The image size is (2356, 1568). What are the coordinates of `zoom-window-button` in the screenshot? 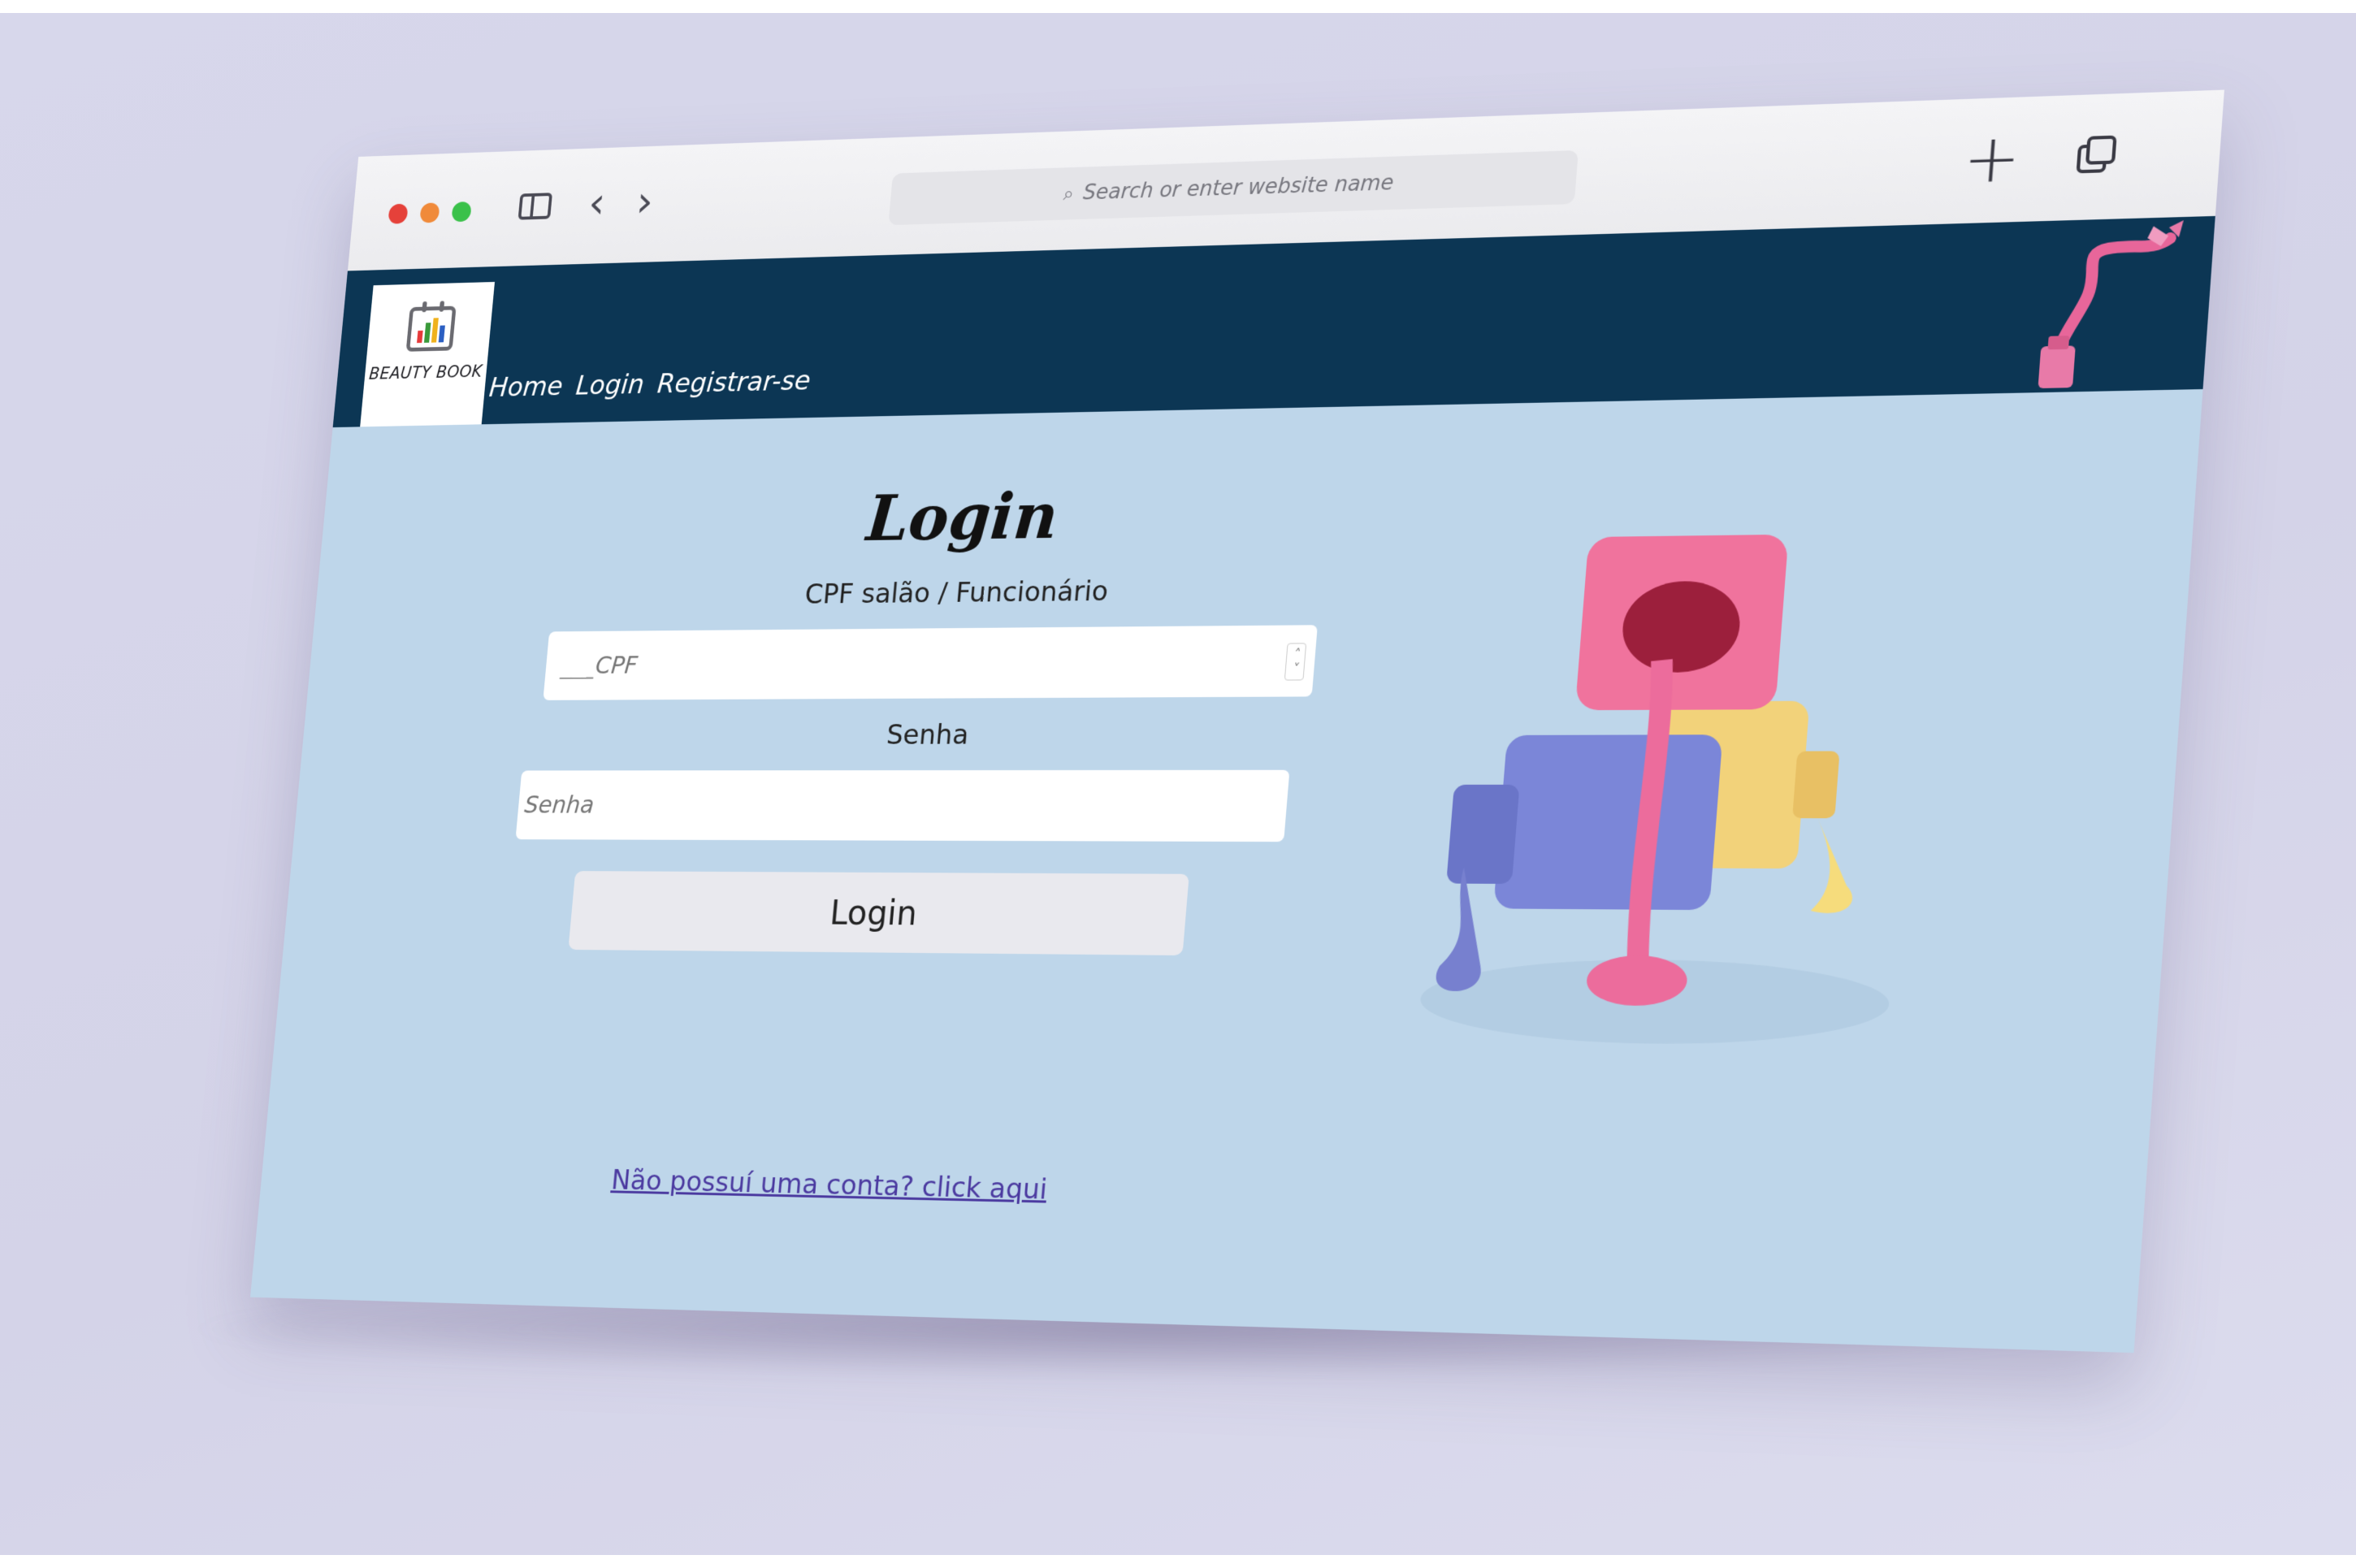 It's located at (461, 212).